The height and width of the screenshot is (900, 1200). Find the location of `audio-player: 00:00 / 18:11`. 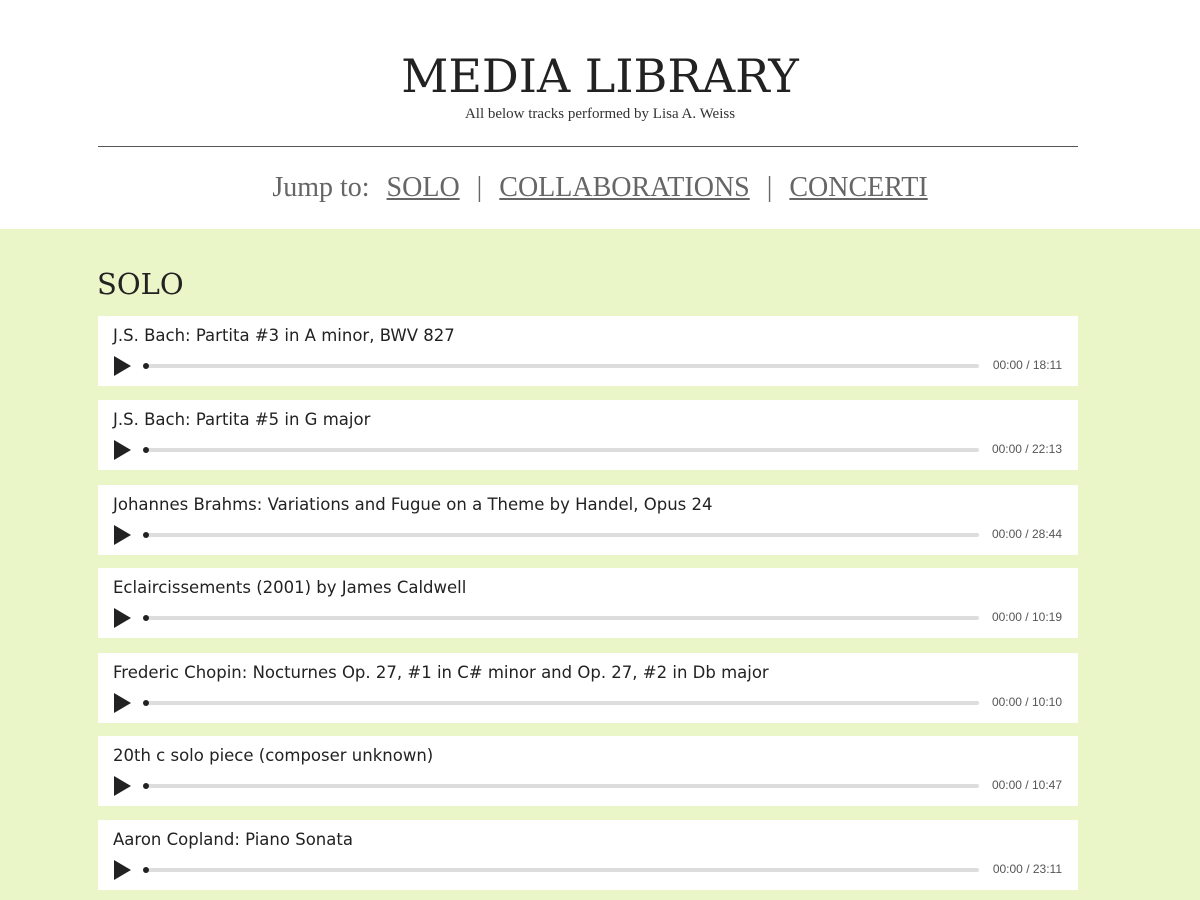

audio-player: 00:00 / 18:11 is located at coordinates (588, 364).